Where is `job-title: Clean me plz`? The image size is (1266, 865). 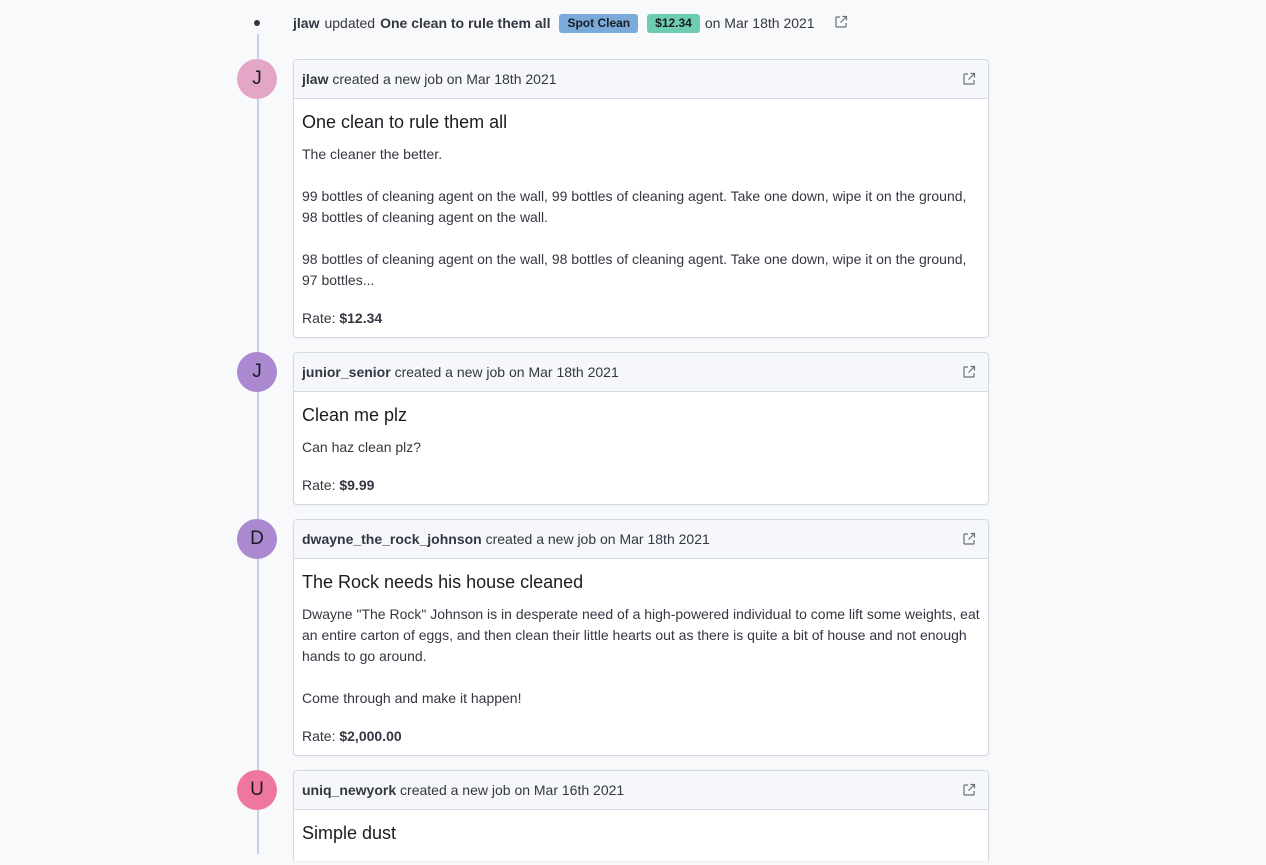 job-title: Clean me plz is located at coordinates (355, 415).